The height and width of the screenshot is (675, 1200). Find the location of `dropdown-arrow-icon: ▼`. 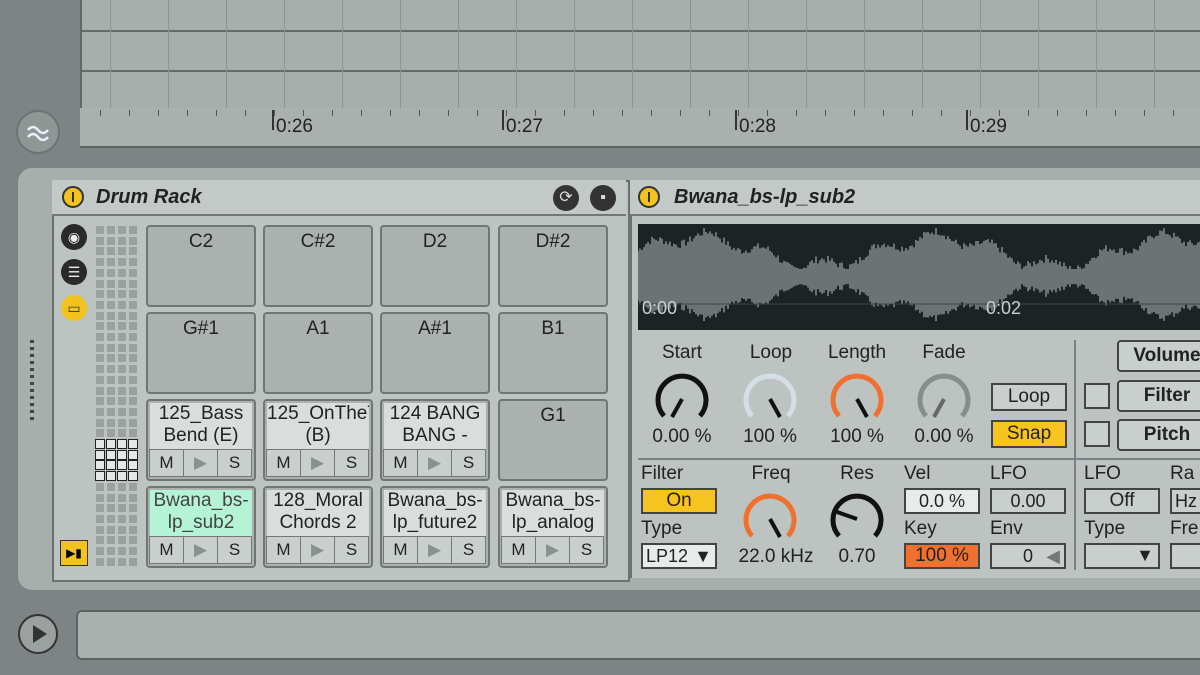

dropdown-arrow-icon: ▼ is located at coordinates (703, 556).